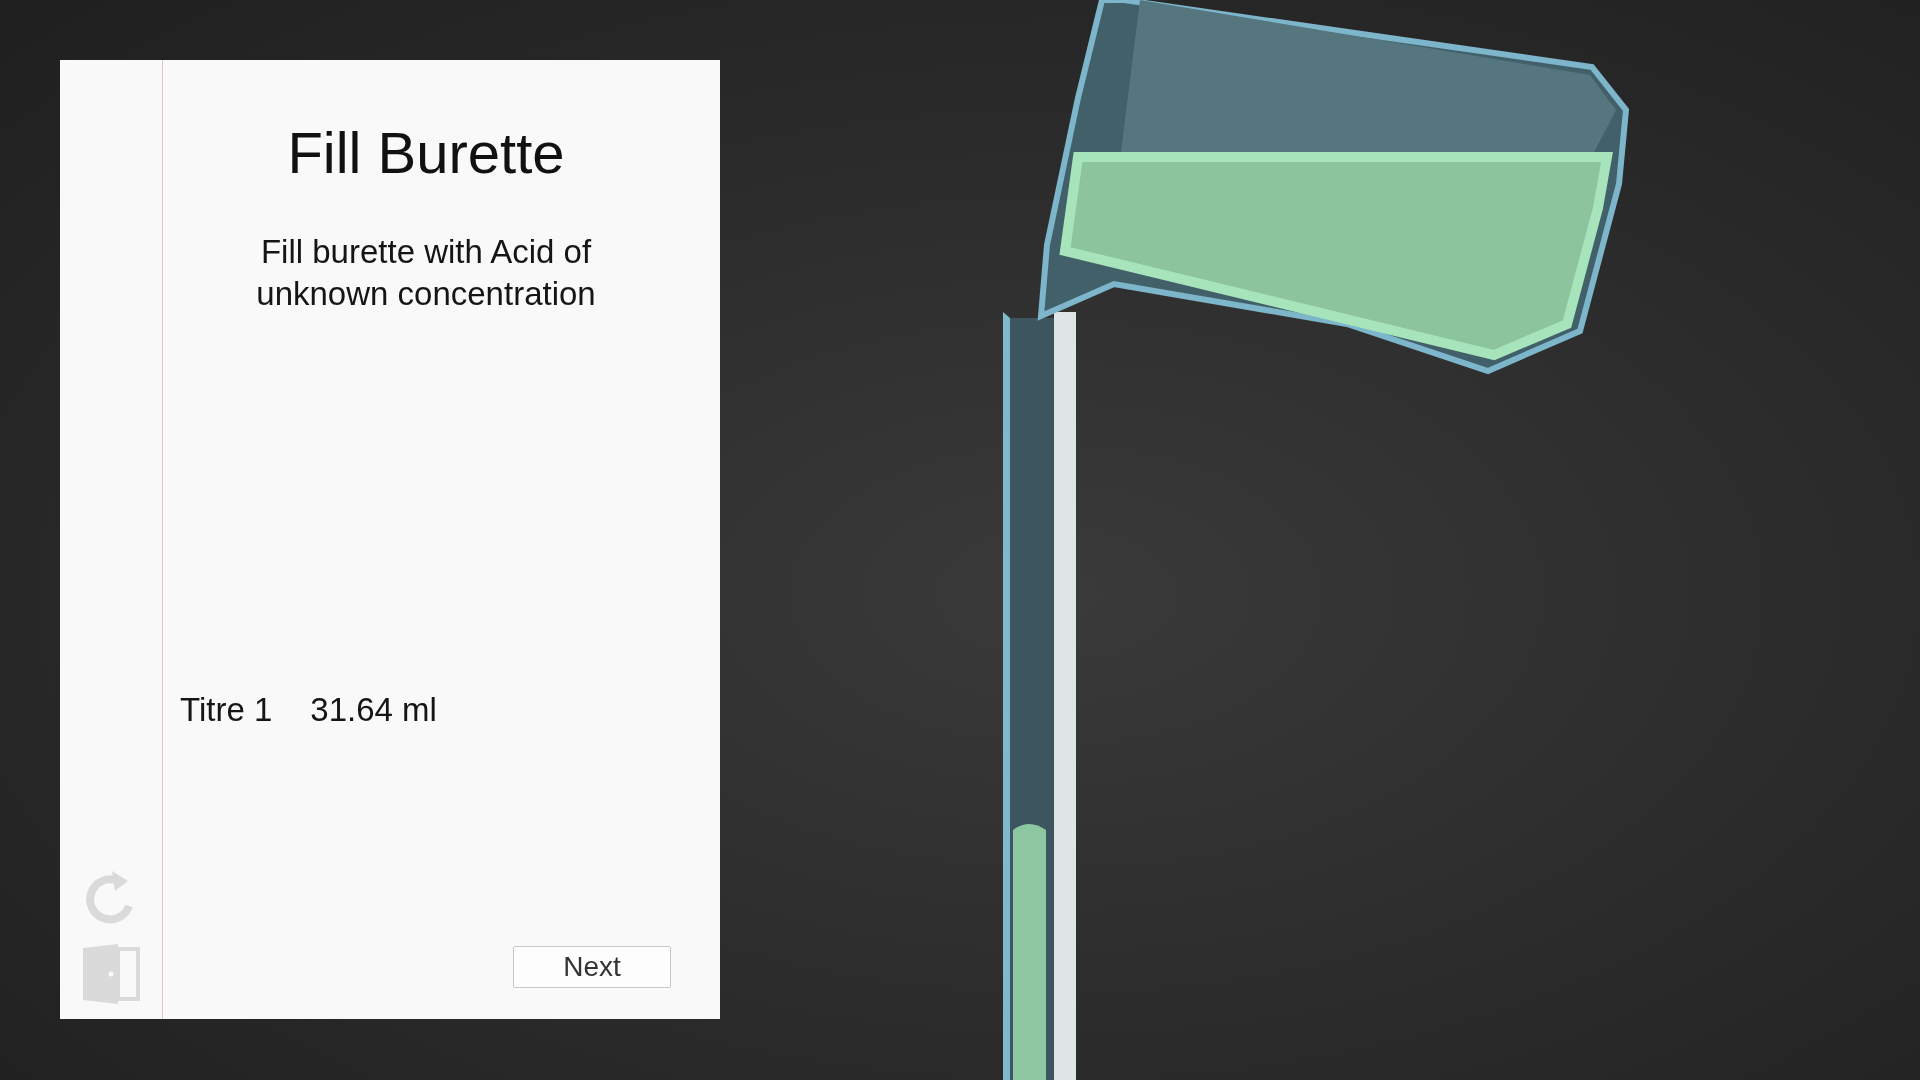 This screenshot has width=1920, height=1080. What do you see at coordinates (426, 153) in the screenshot?
I see `page-title: Fill Burette` at bounding box center [426, 153].